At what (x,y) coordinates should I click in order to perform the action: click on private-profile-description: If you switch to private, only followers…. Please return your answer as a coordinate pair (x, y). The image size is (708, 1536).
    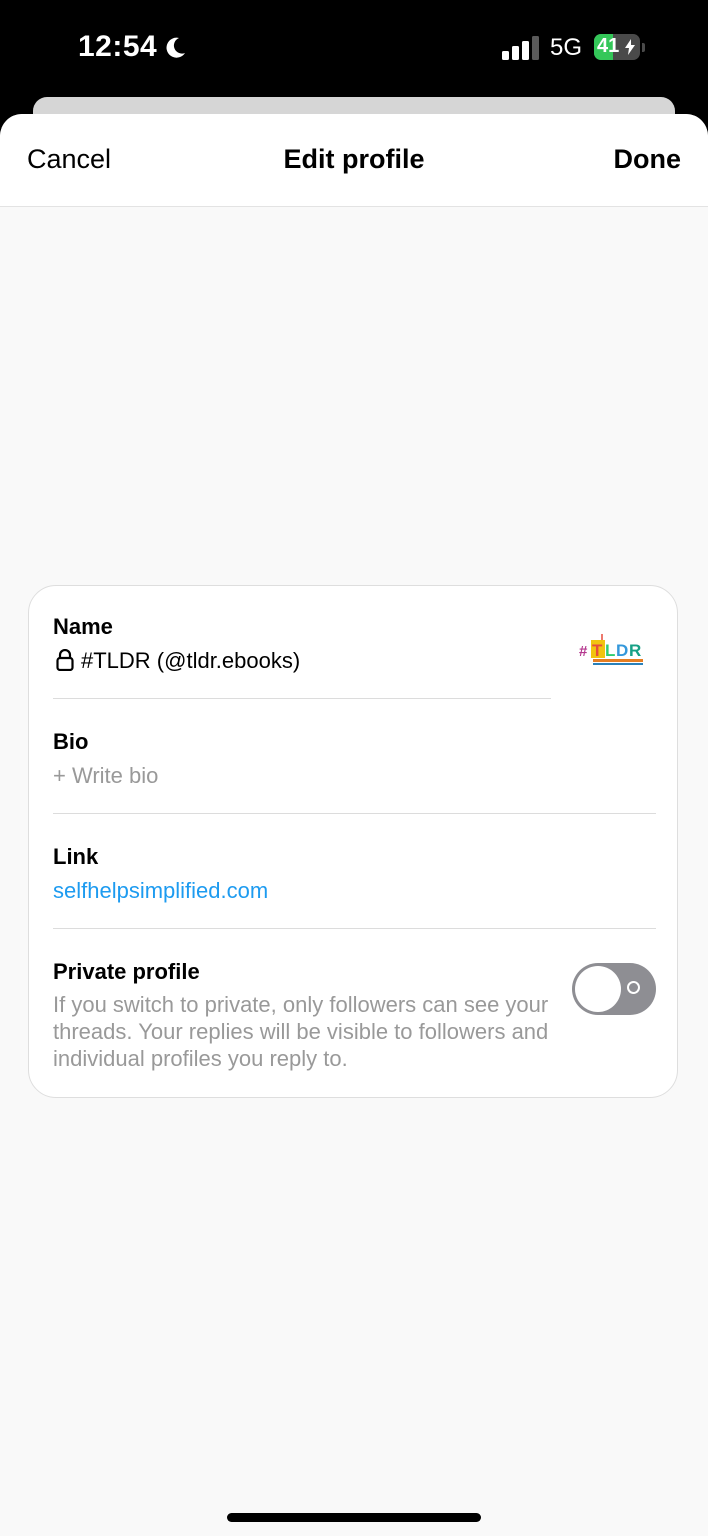
    Looking at the image, I should click on (301, 1031).